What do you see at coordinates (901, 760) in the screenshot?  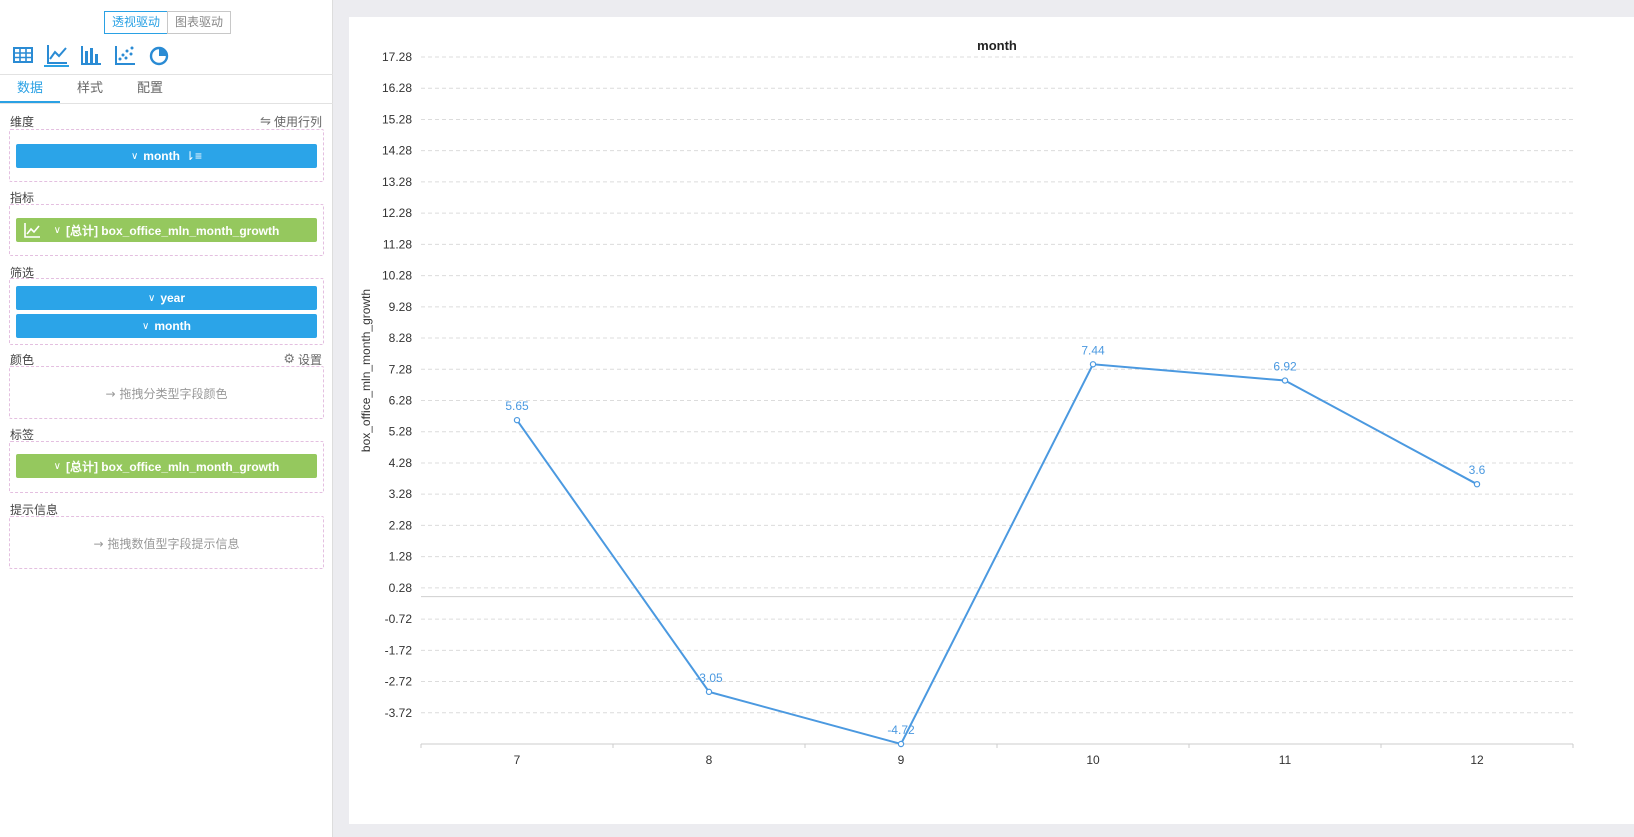 I see `x-tick-label: 9` at bounding box center [901, 760].